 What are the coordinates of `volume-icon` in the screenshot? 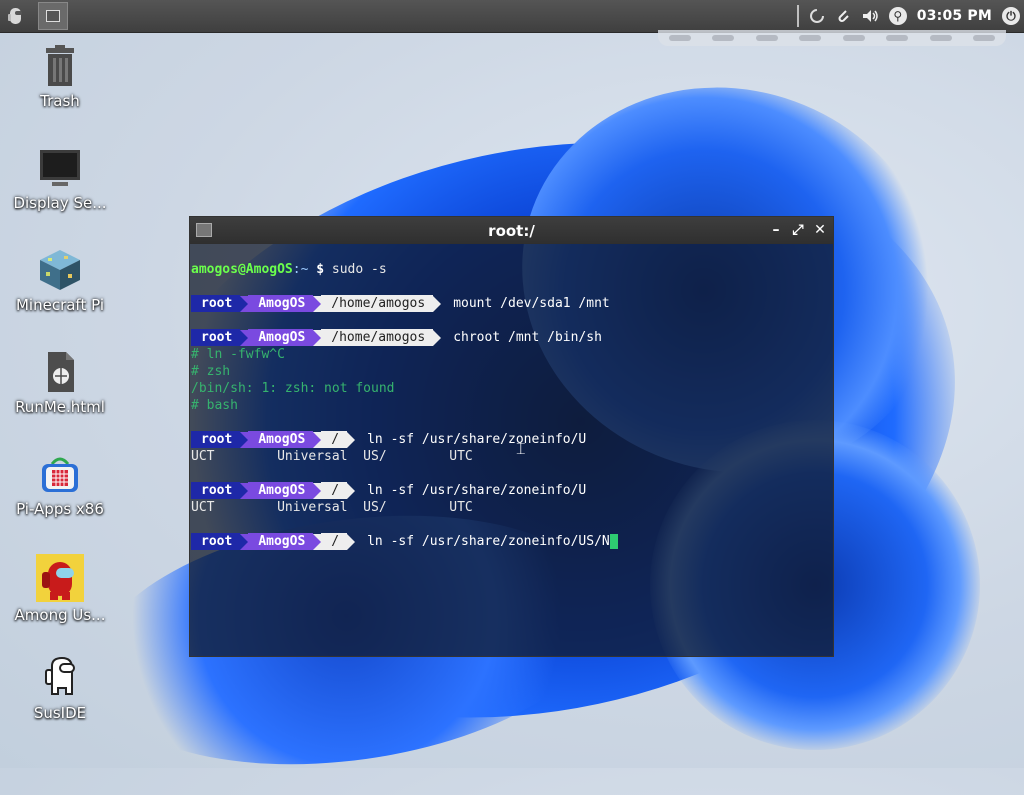 It's located at (870, 16).